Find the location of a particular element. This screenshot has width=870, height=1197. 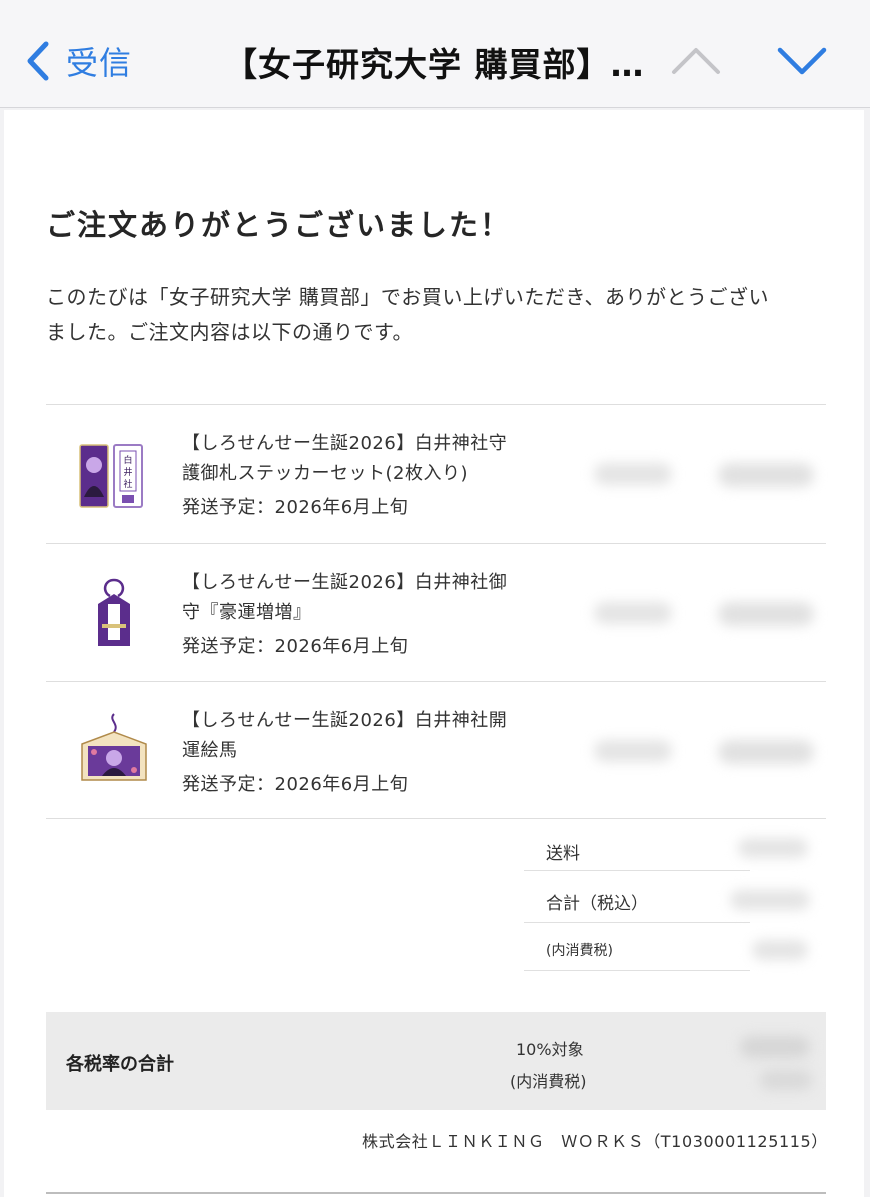

next-message-icon is located at coordinates (802, 61).